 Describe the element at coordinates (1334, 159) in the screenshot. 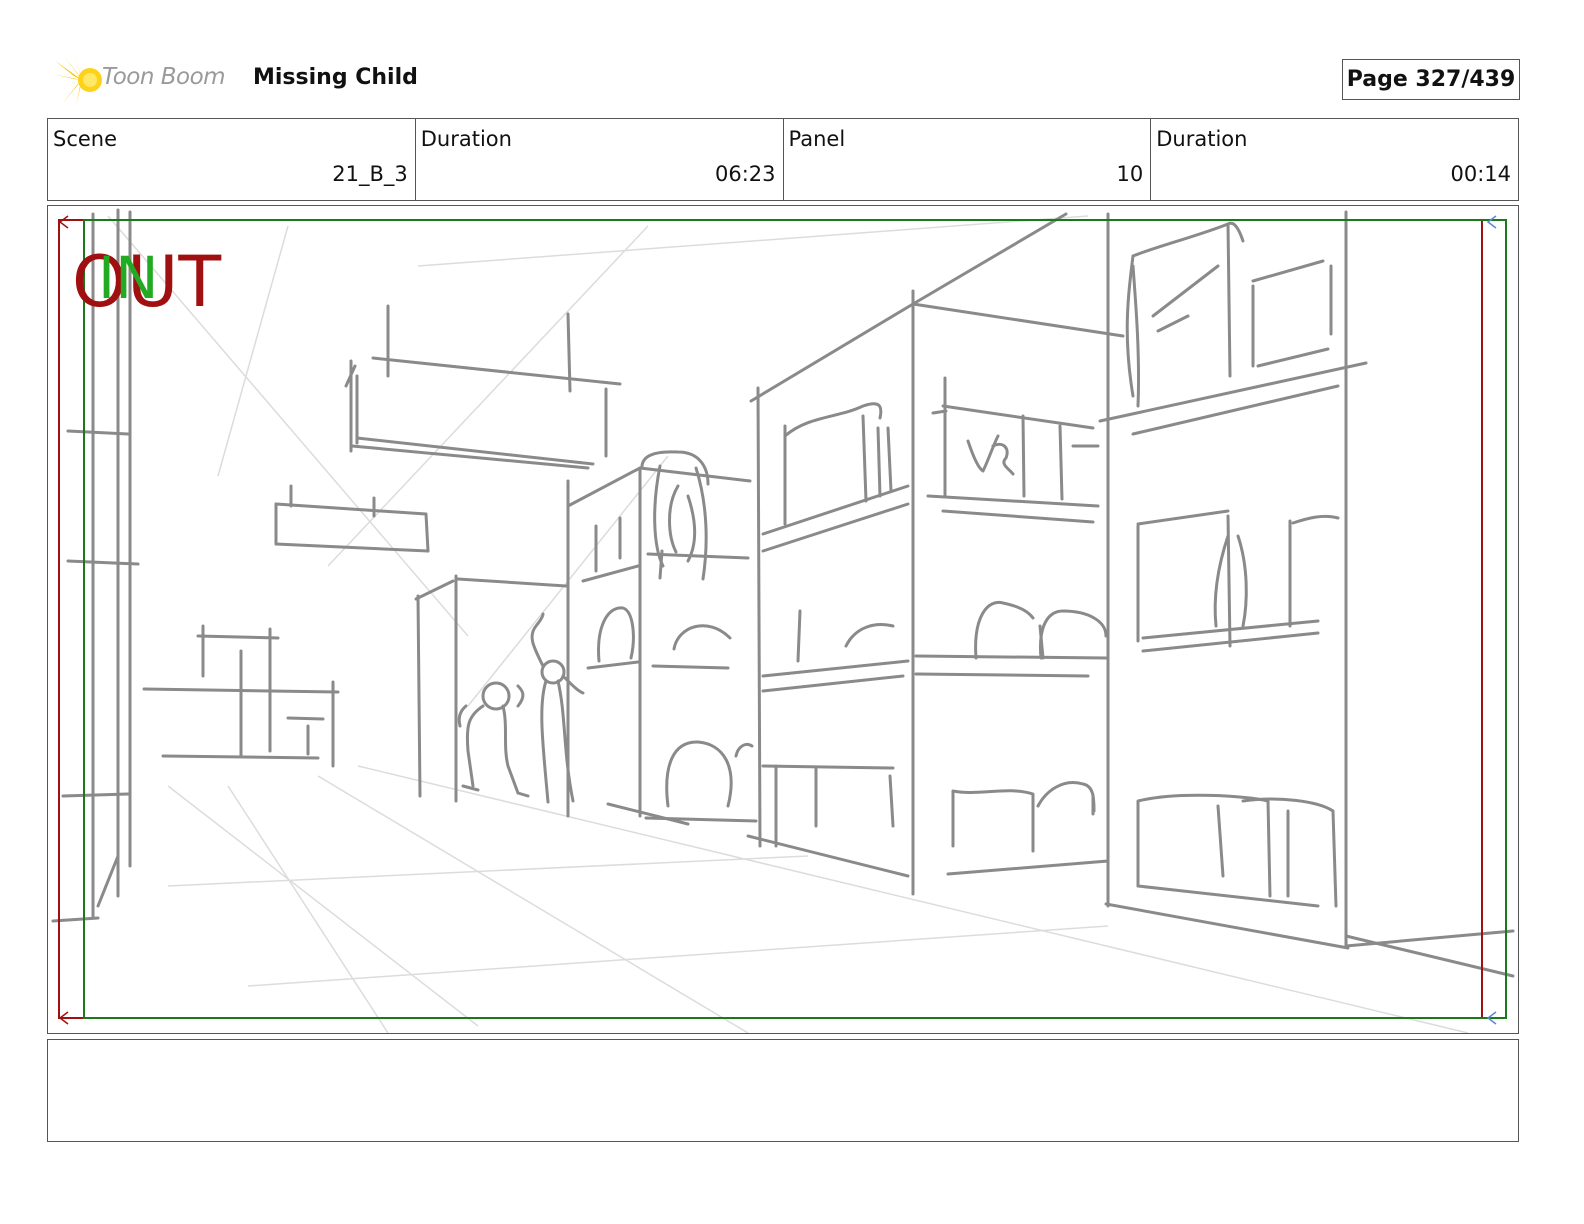

I see `panel-duration-cell: Duration 00:14` at that location.